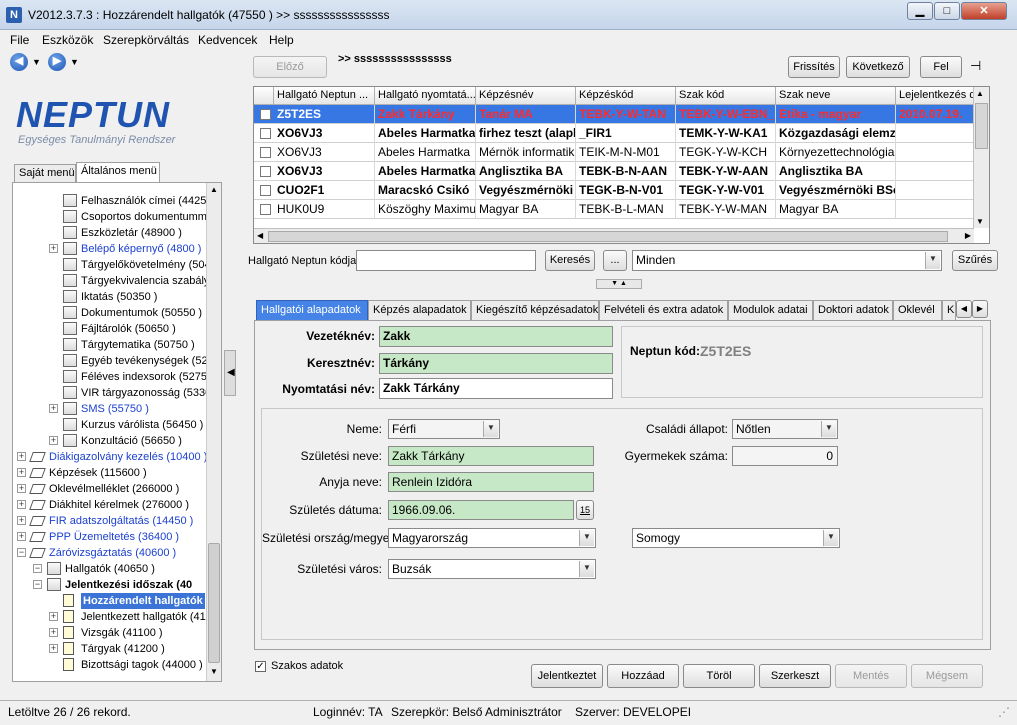 The height and width of the screenshot is (725, 1017). What do you see at coordinates (281, 40) in the screenshot?
I see `menu-help: Help` at bounding box center [281, 40].